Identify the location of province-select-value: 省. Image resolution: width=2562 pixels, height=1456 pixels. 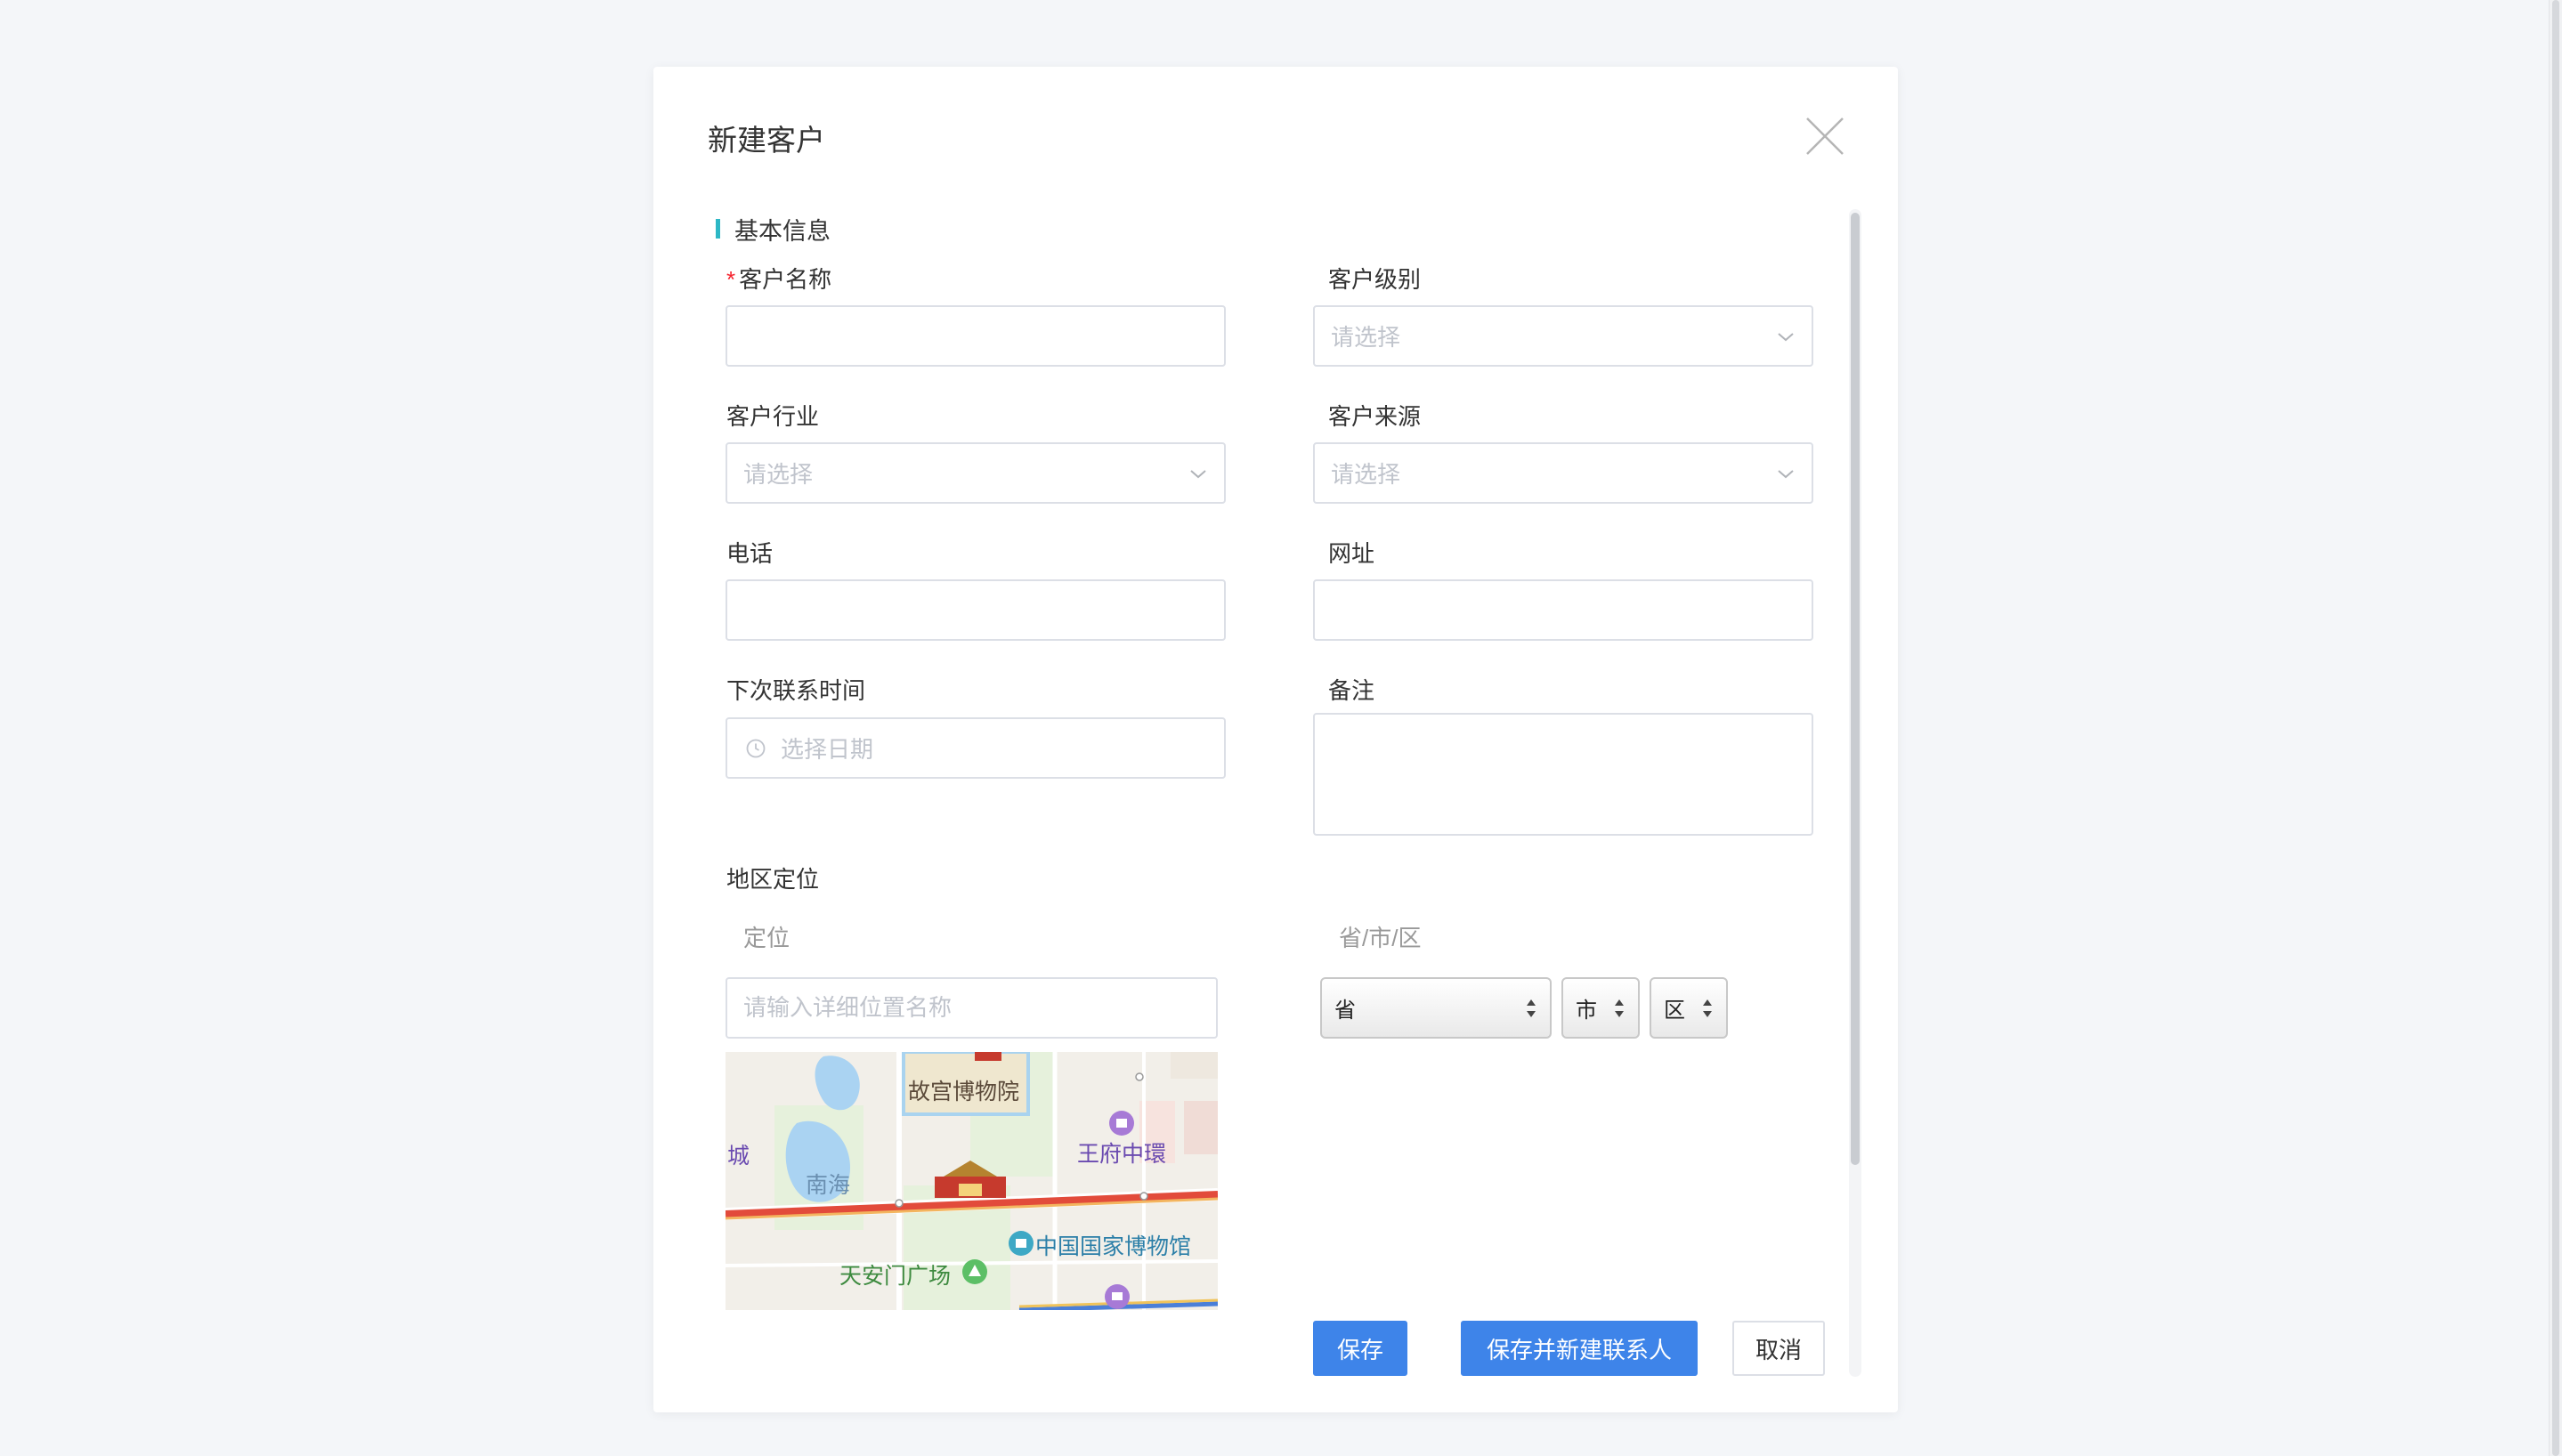
(1345, 1011).